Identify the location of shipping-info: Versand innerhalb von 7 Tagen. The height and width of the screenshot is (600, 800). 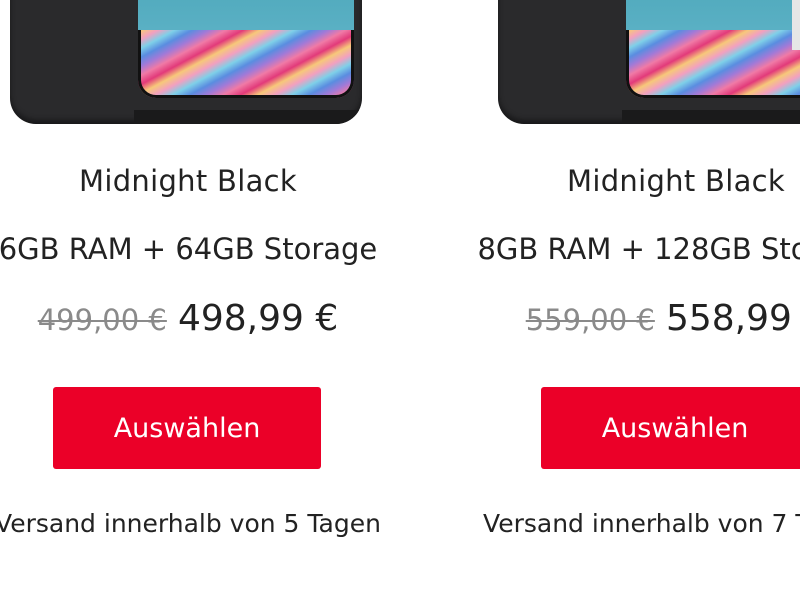
(641, 523).